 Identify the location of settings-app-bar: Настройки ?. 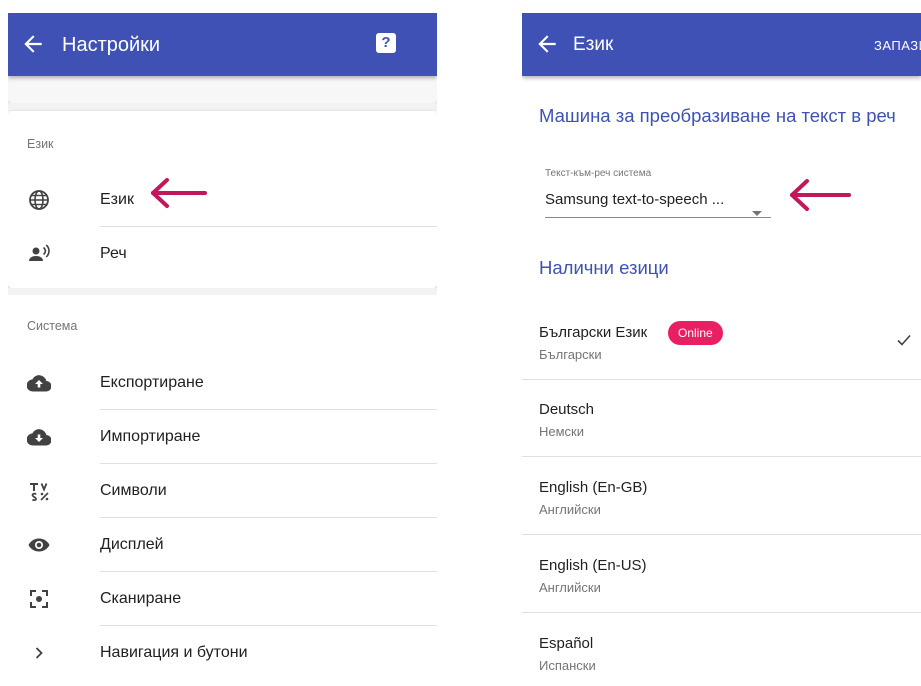
(222, 44).